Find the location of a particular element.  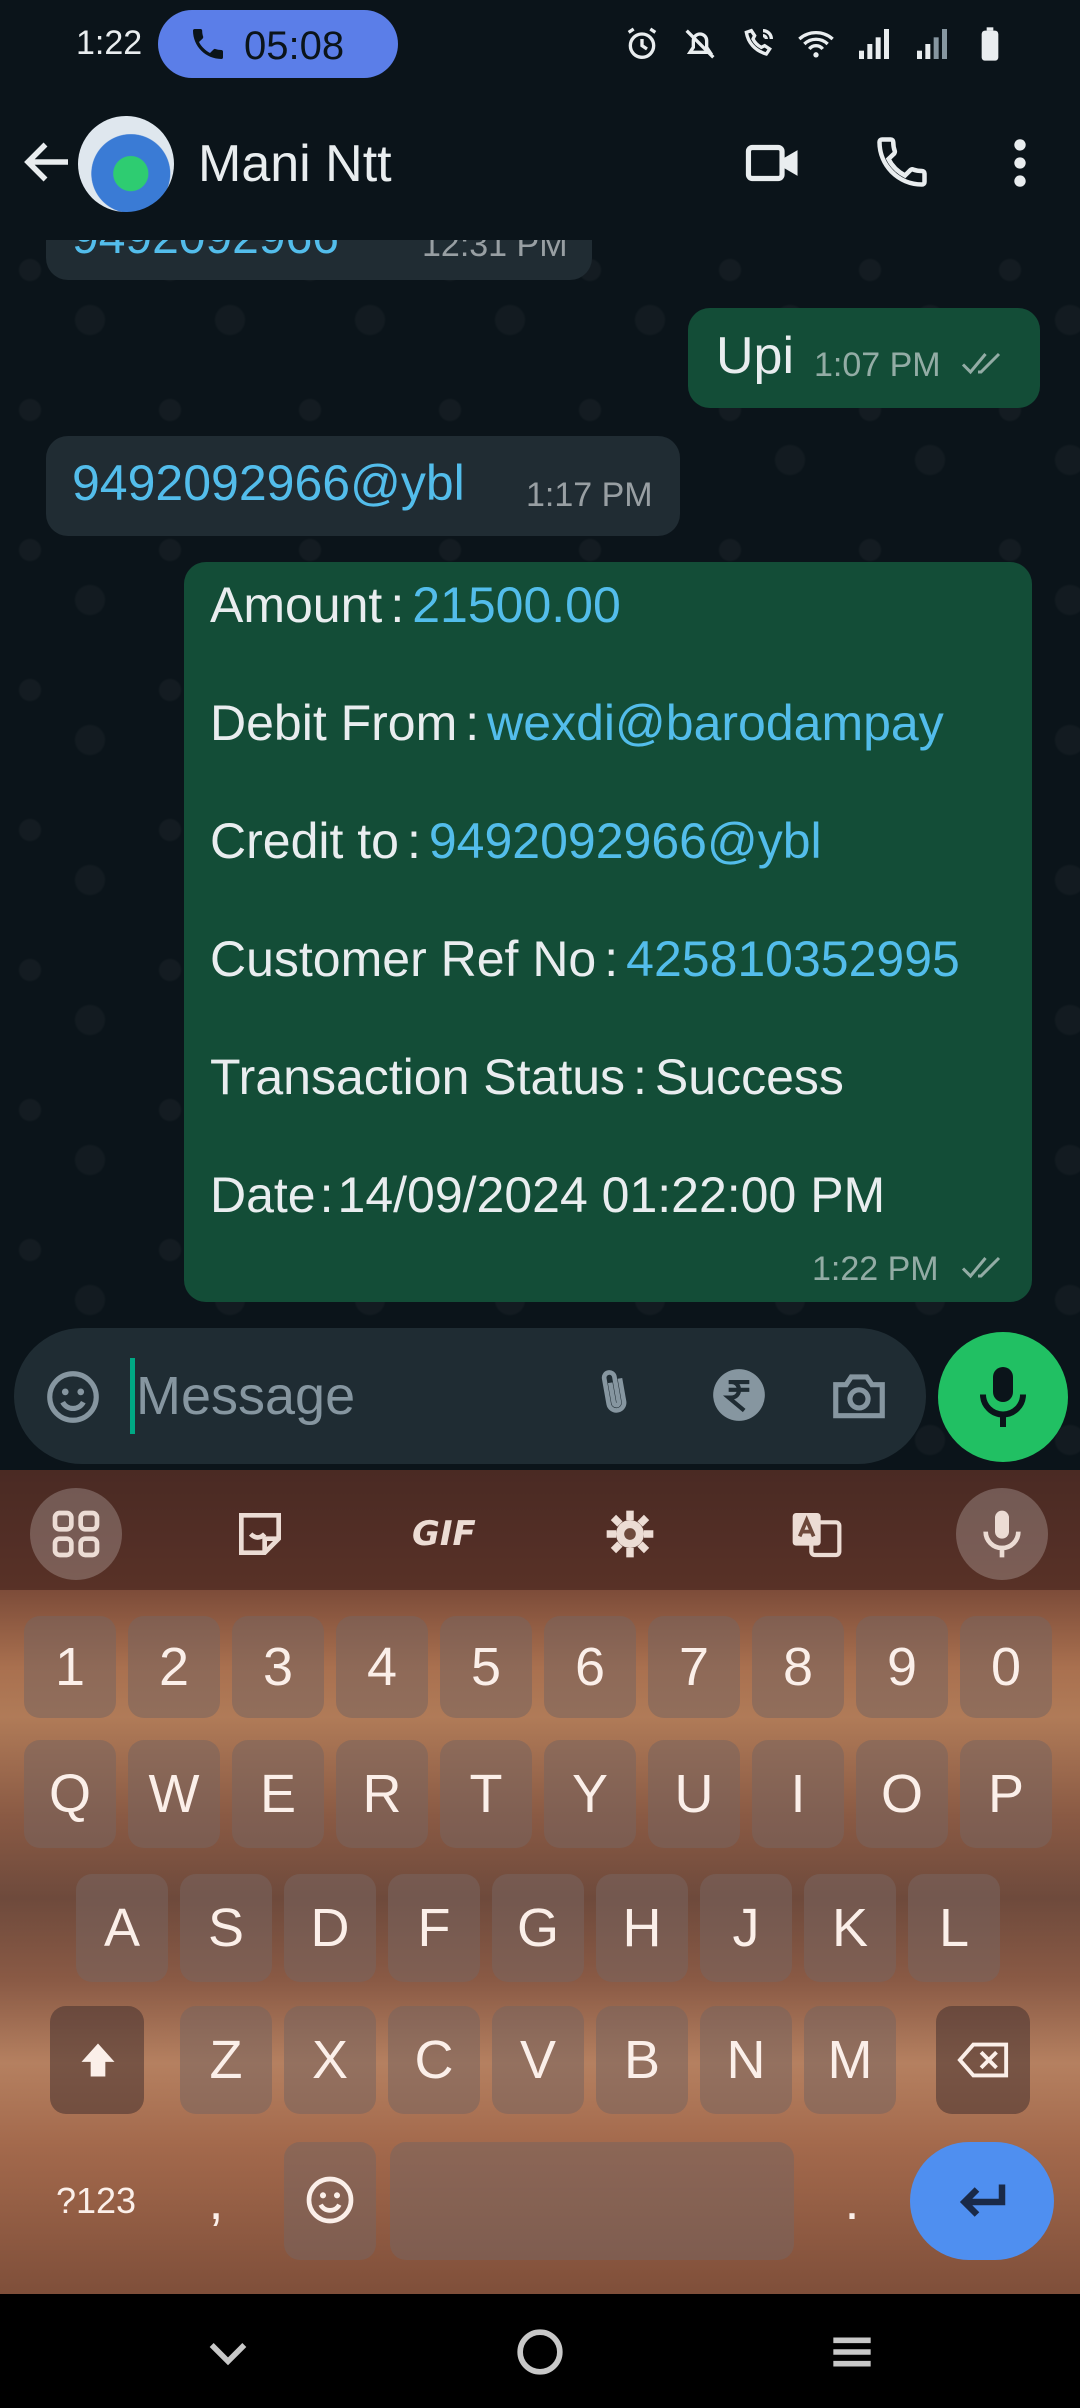

letter-key-r: R is located at coordinates (382, 1794).